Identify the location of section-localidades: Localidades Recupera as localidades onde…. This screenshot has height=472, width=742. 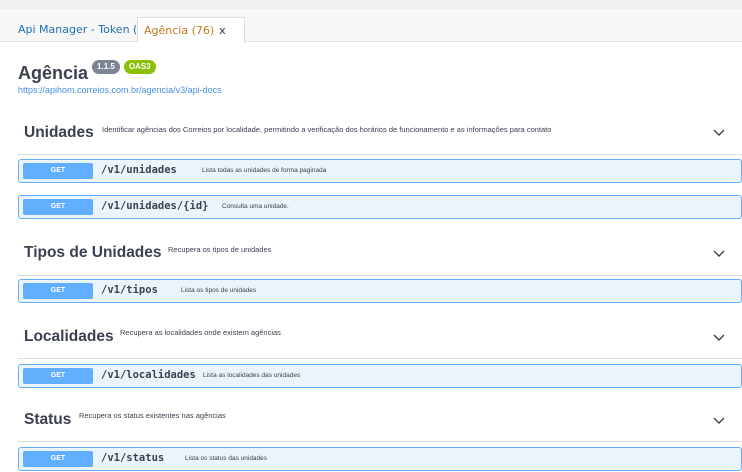
(380, 337).